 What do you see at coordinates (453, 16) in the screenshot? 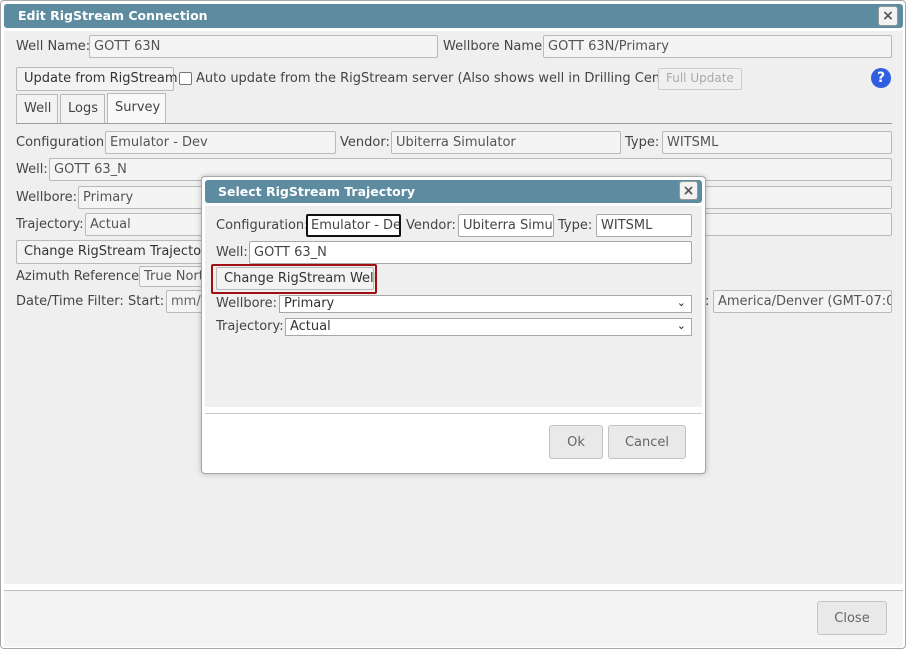
I see `dialog-title: Edit RigStream Connection` at bounding box center [453, 16].